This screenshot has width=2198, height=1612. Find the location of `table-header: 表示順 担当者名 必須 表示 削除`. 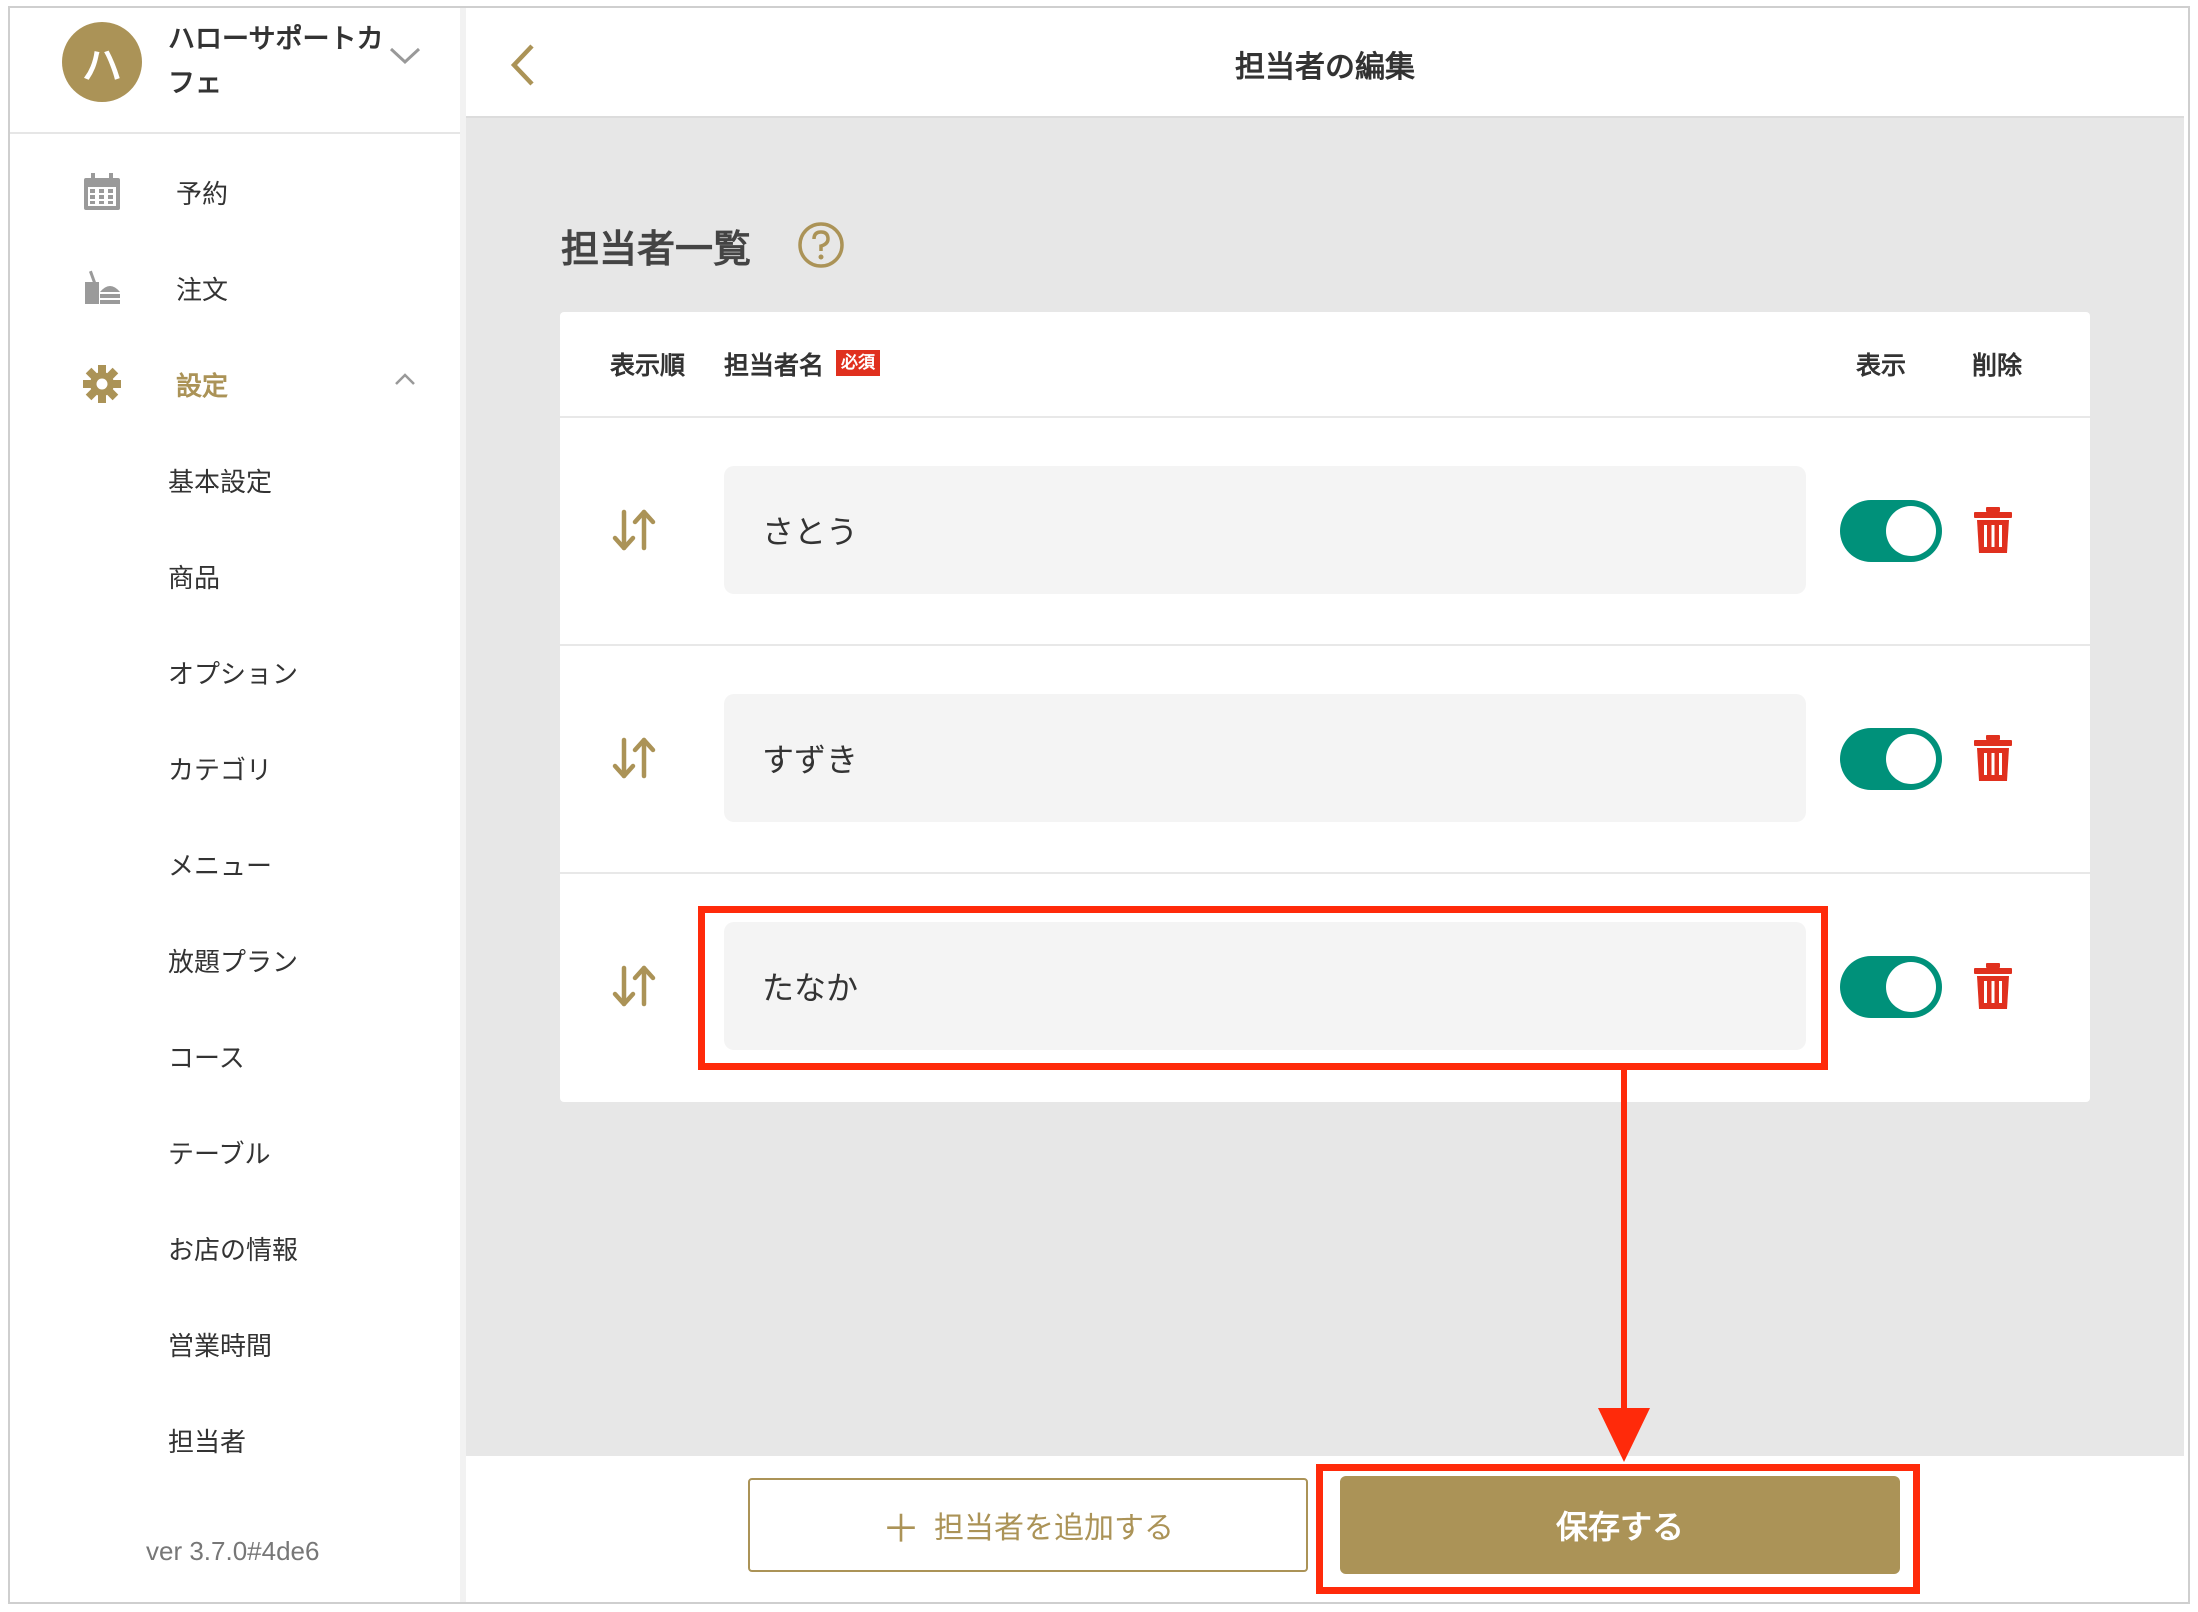

table-header: 表示順 担当者名 必須 表示 削除 is located at coordinates (1325, 365).